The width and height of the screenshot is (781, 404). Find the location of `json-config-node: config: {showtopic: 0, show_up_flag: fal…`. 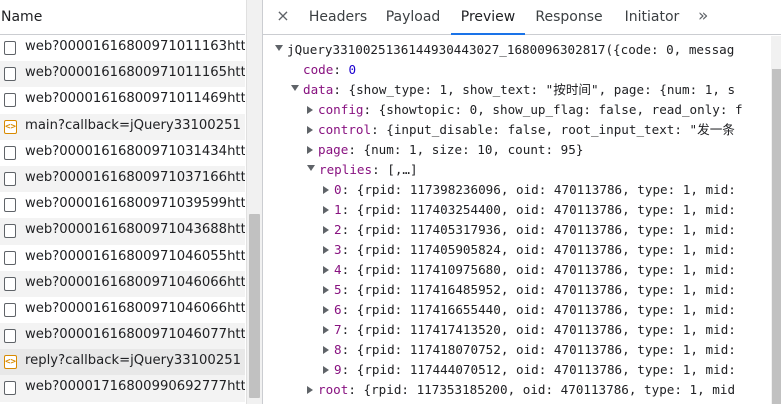

json-config-node: config: {showtopic: 0, show_up_flag: fal… is located at coordinates (525, 110).